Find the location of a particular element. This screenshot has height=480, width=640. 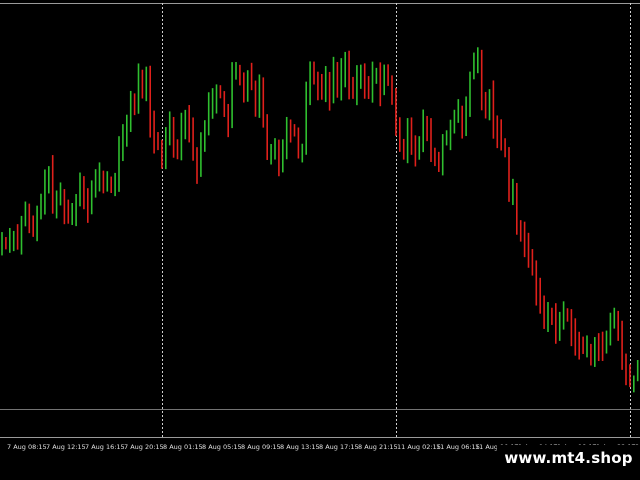

time-label: 8 Aug 21:15 is located at coordinates (378, 447).